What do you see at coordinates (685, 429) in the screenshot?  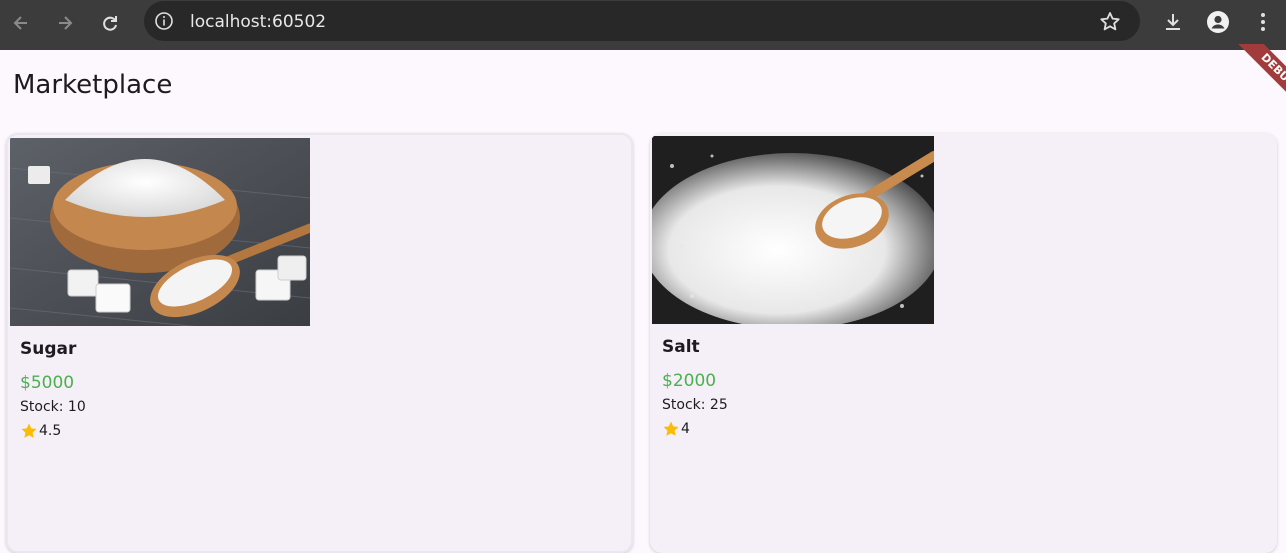 I see `rating-value: 4` at bounding box center [685, 429].